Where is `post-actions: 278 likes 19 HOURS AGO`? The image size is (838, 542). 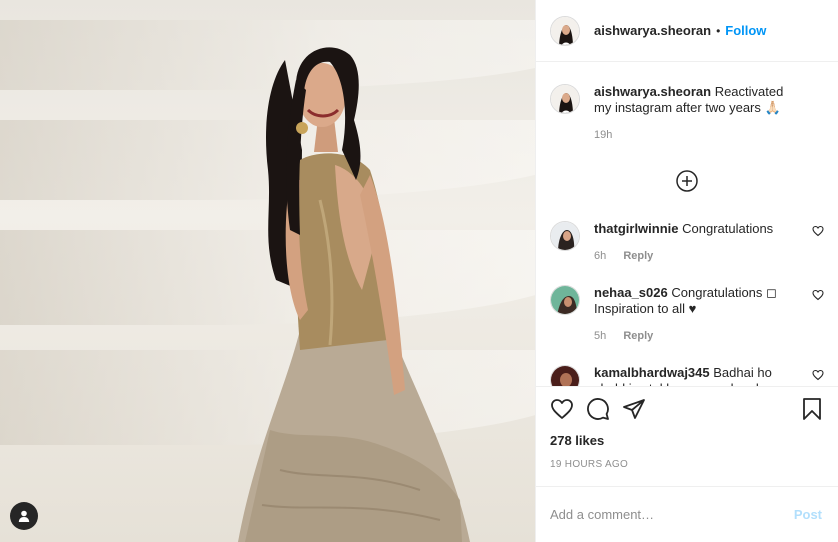 post-actions: 278 likes 19 HOURS AGO is located at coordinates (687, 436).